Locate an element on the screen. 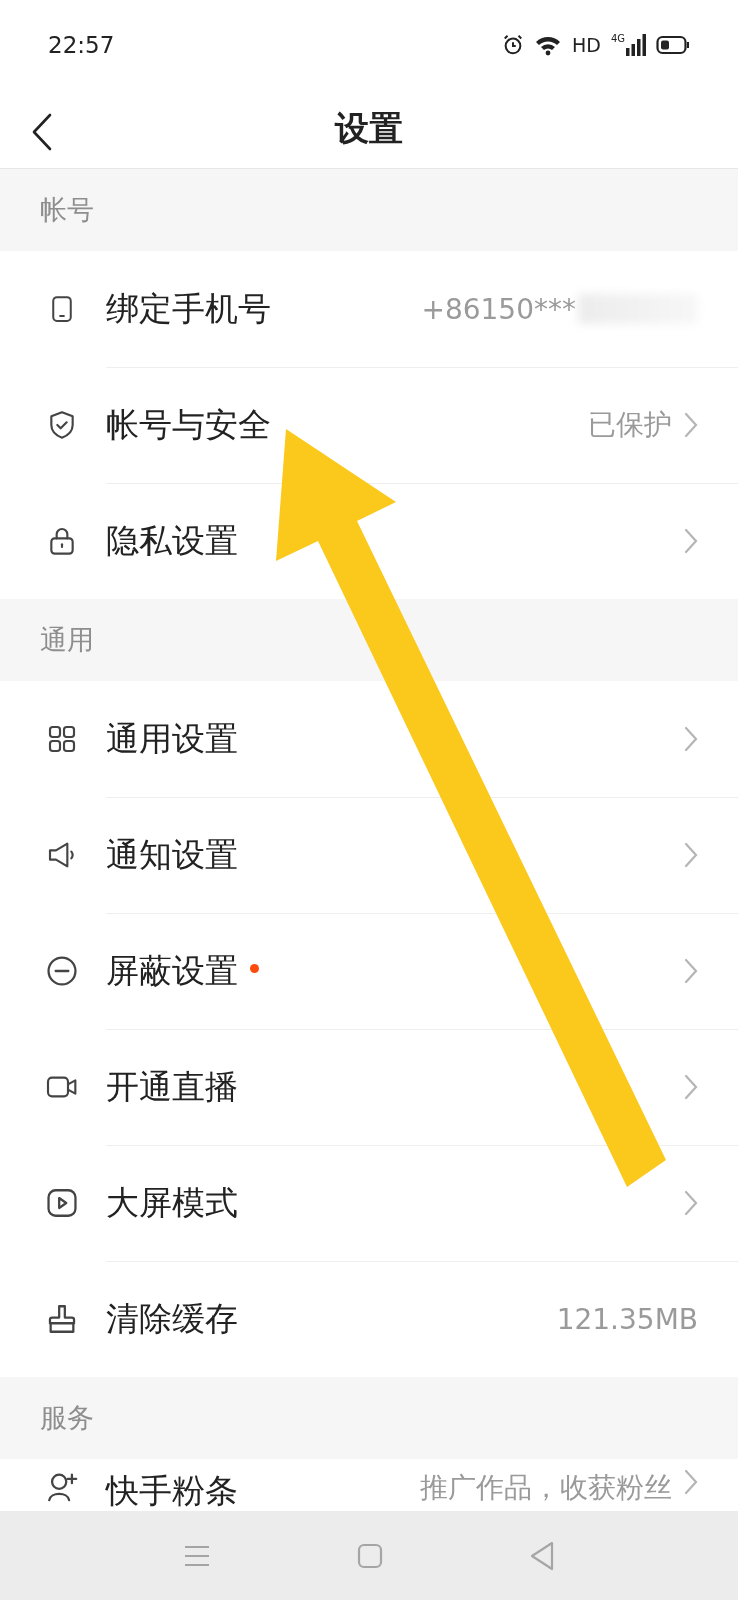 This screenshot has height=1600, width=738. signal-icon is located at coordinates (636, 45).